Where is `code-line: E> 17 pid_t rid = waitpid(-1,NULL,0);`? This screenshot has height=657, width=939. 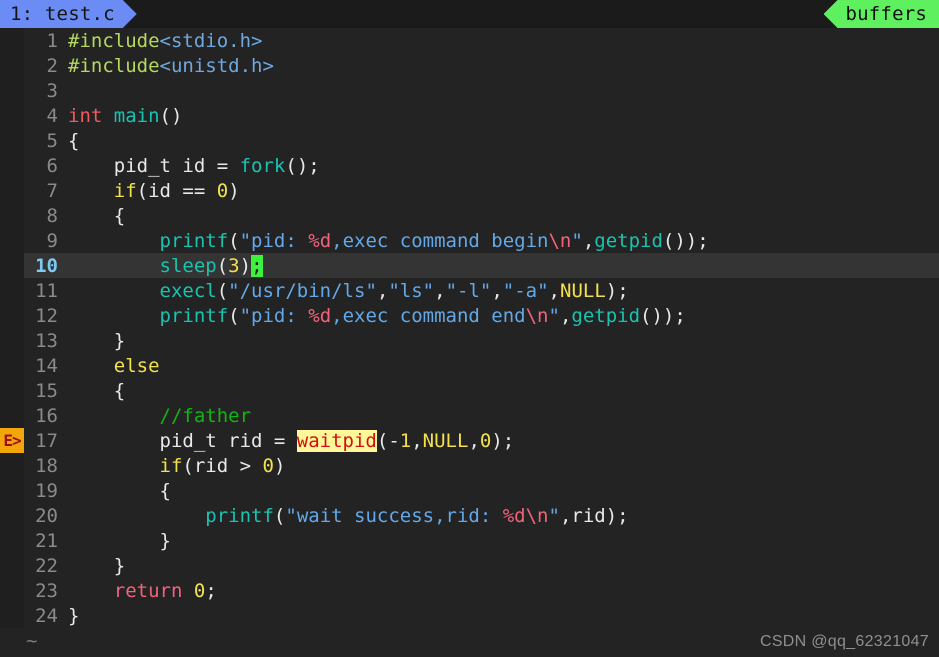 code-line: E> 17 pid_t rid = waitpid(-1,NULL,0); is located at coordinates (469, 440).